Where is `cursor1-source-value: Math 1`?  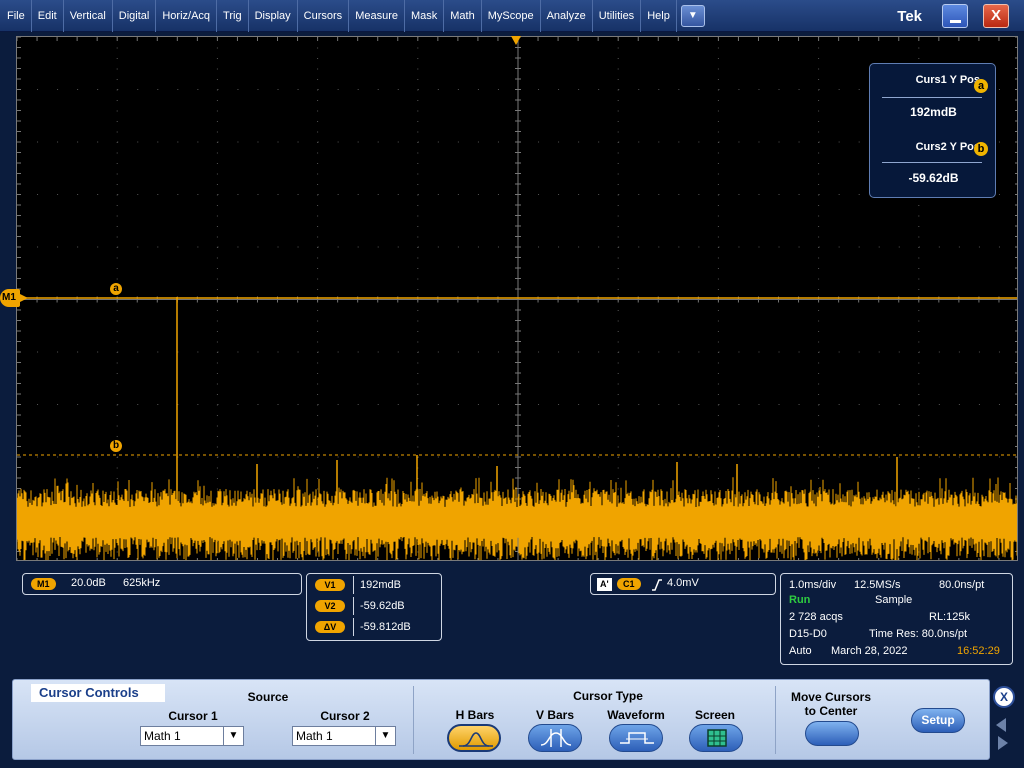
cursor1-source-value: Math 1 is located at coordinates (162, 736).